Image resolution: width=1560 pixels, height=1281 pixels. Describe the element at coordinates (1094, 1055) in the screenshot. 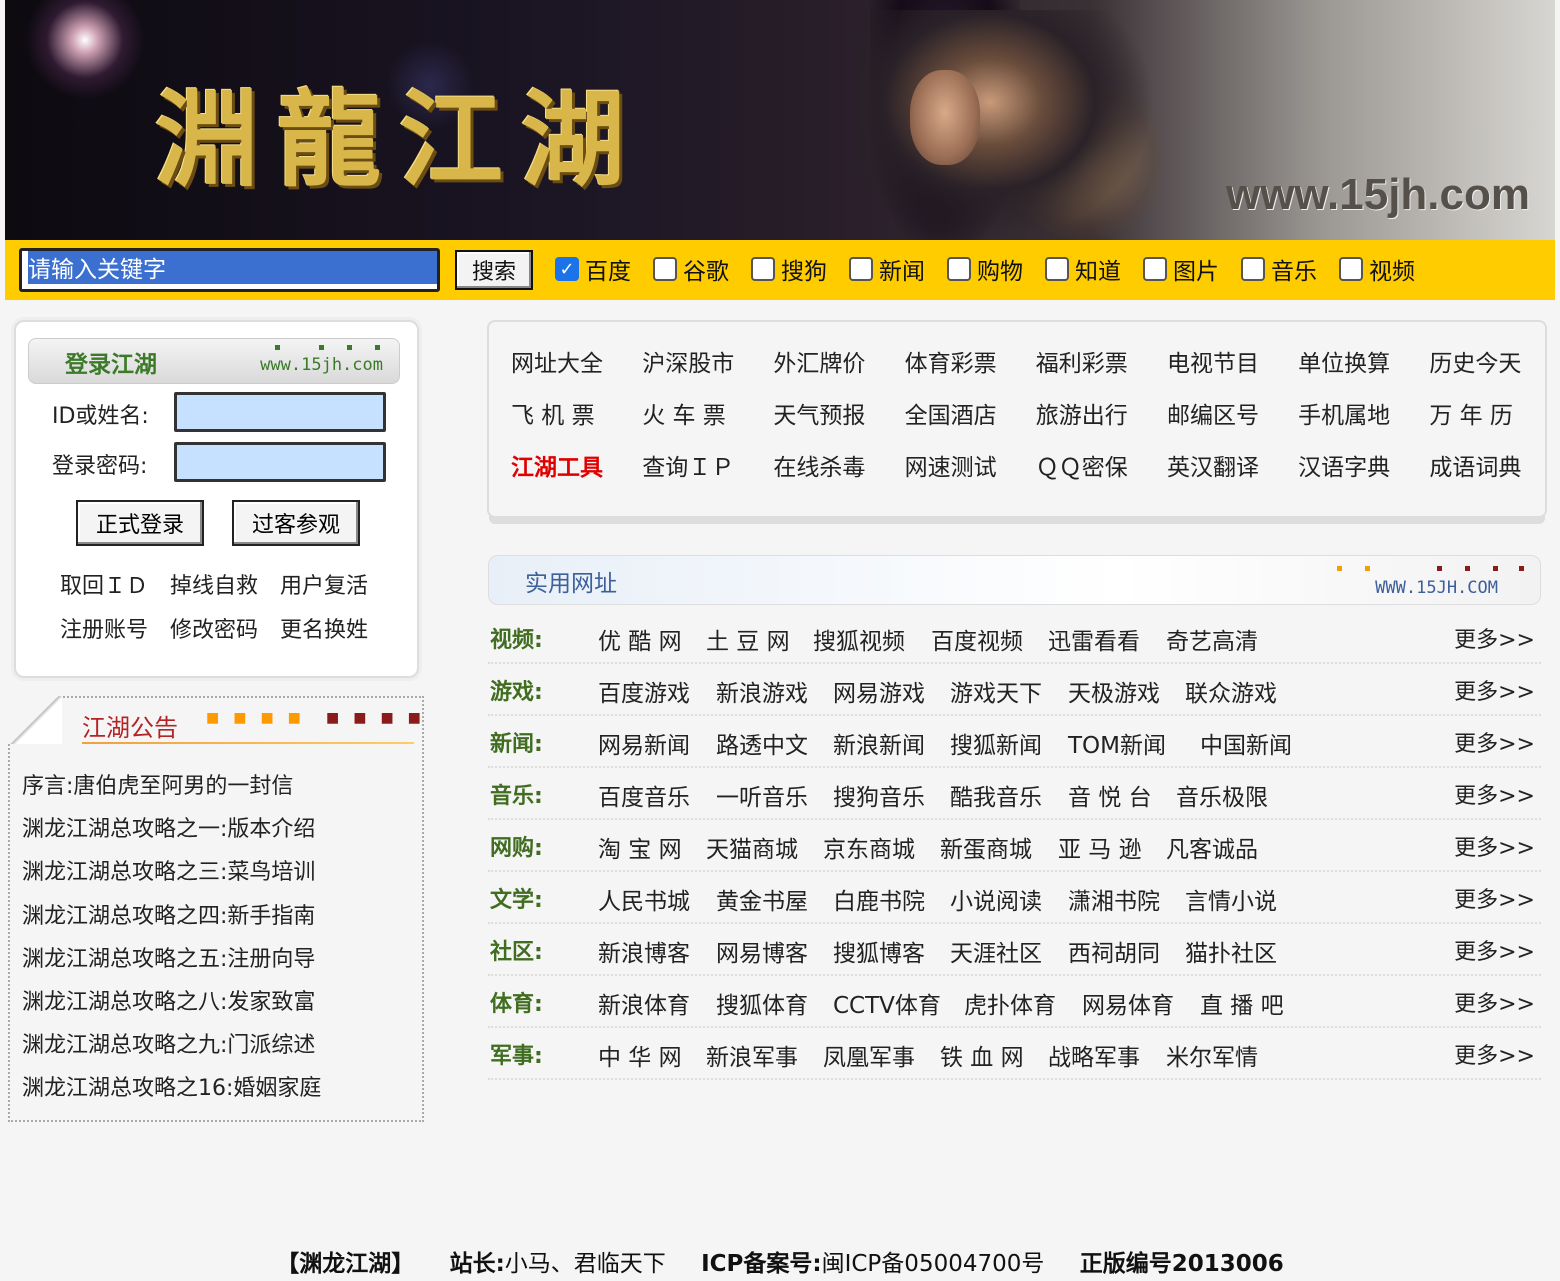

I see `site-link: 战略军事` at that location.